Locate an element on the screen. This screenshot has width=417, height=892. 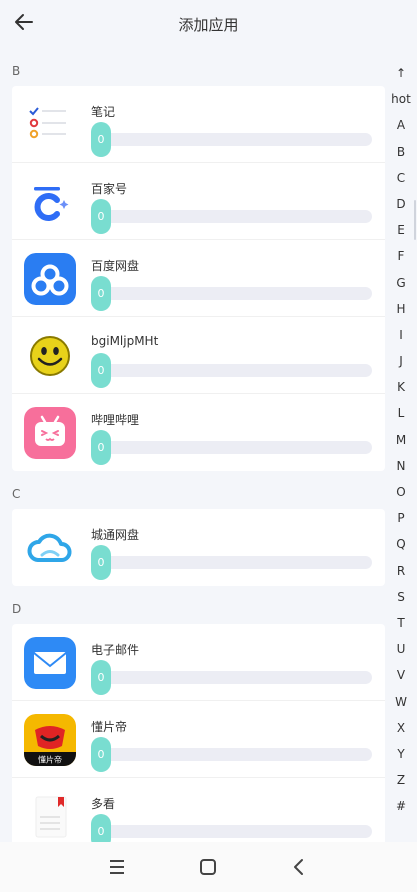
index-item-a: A is located at coordinates (401, 125).